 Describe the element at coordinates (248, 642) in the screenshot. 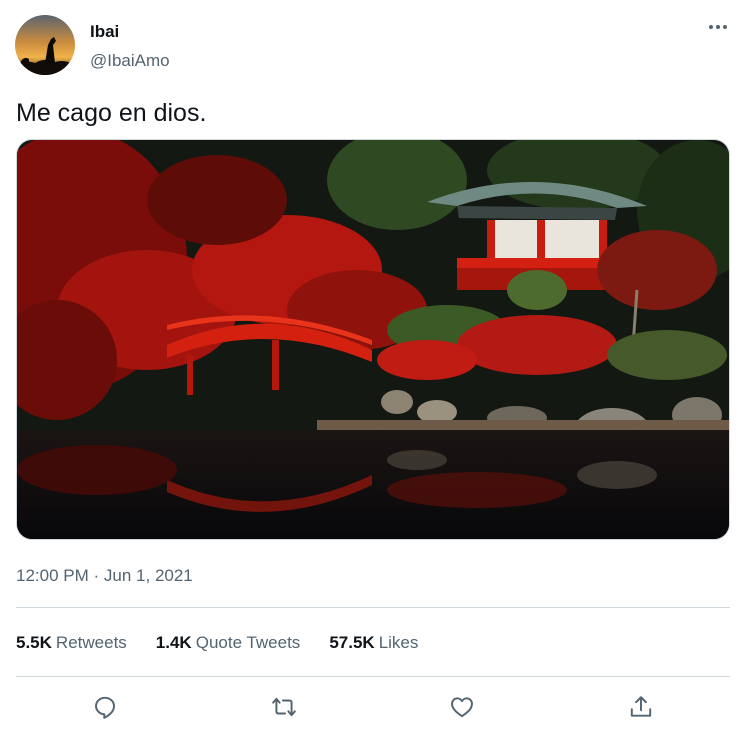

I see `quote-tweets-label: Quote Tweets` at that location.